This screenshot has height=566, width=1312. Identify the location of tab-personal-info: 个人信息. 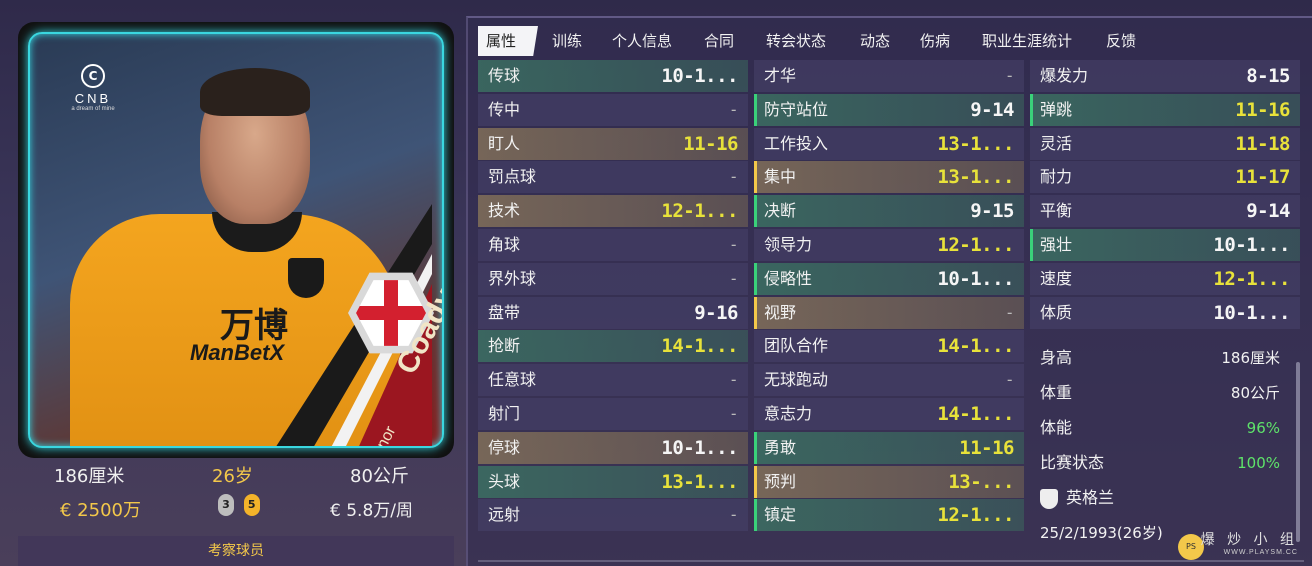
(642, 41).